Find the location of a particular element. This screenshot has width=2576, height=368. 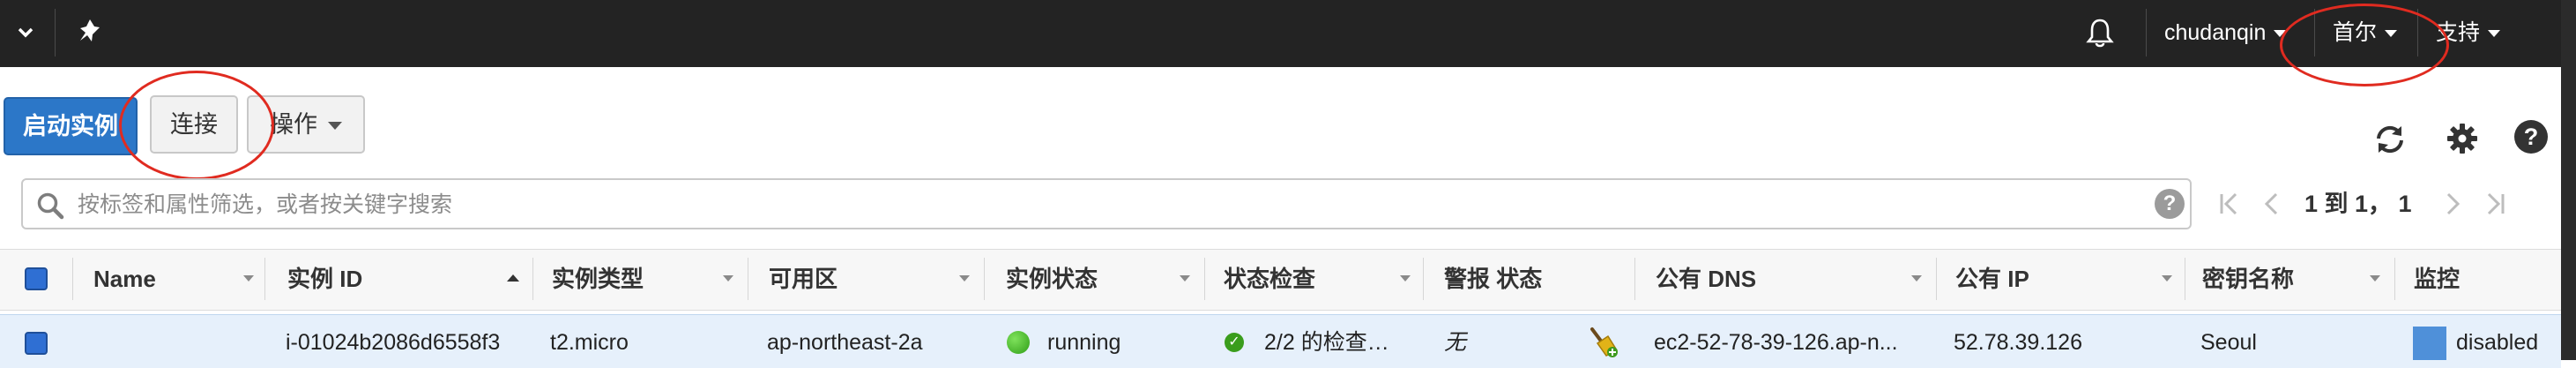

chevron-down-icon is located at coordinates (25, 32).